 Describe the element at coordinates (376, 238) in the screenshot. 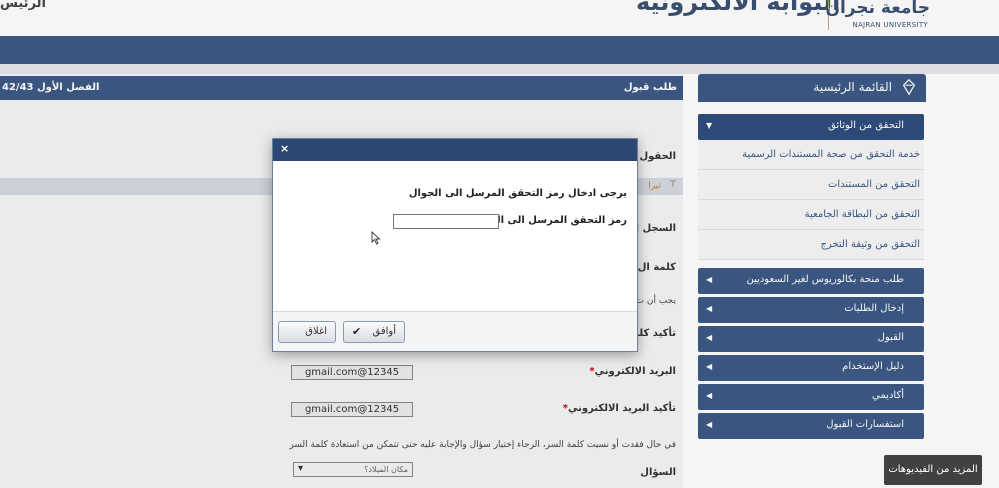

I see `mouse-pointer-icon` at that location.